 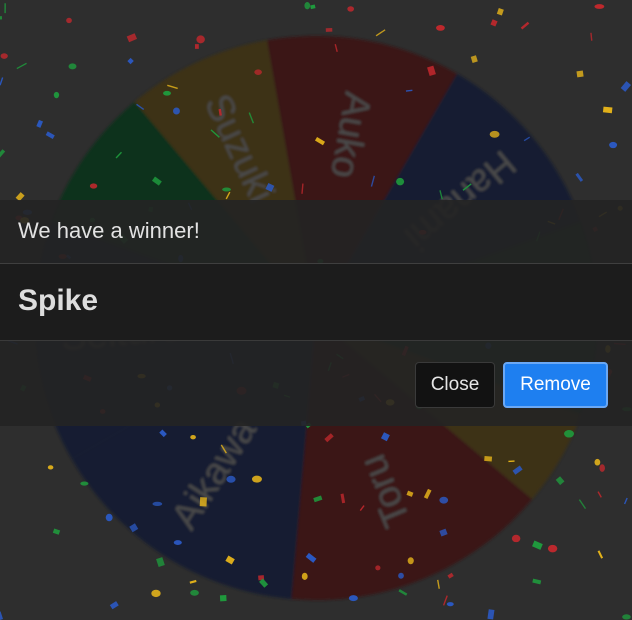 What do you see at coordinates (316, 383) in the screenshot?
I see `dialog-footer: Close Remove` at bounding box center [316, 383].